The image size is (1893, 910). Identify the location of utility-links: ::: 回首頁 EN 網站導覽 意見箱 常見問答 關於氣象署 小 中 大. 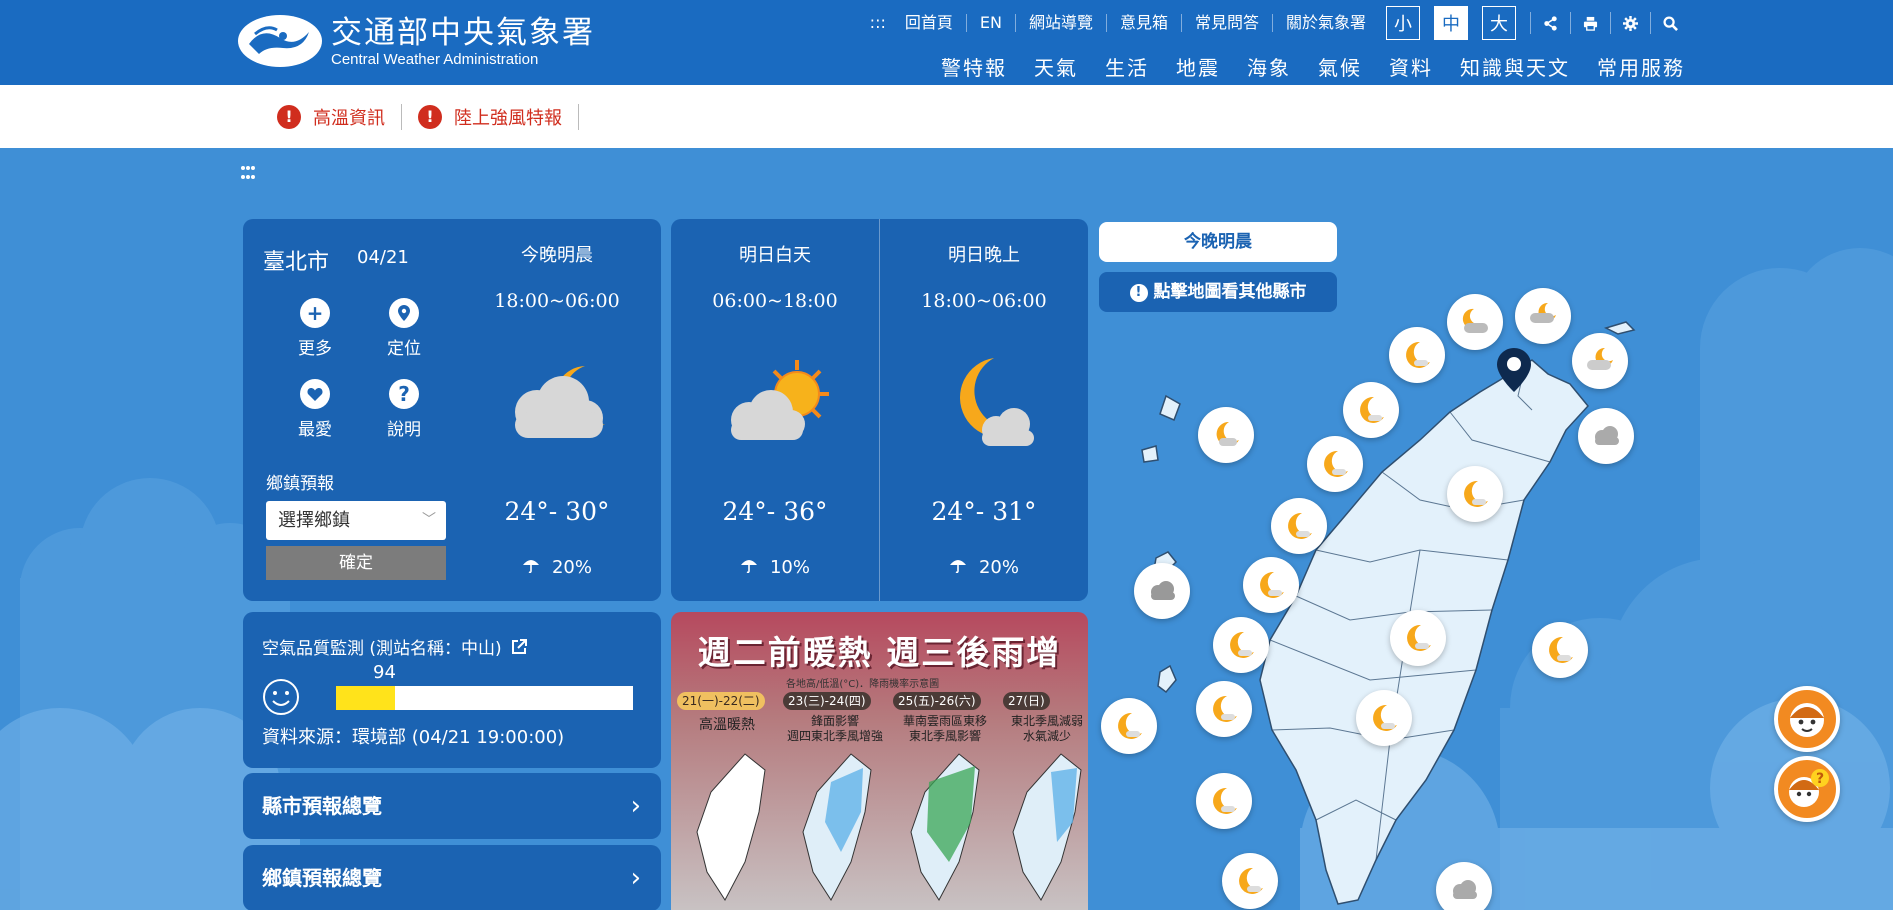
(1273, 23).